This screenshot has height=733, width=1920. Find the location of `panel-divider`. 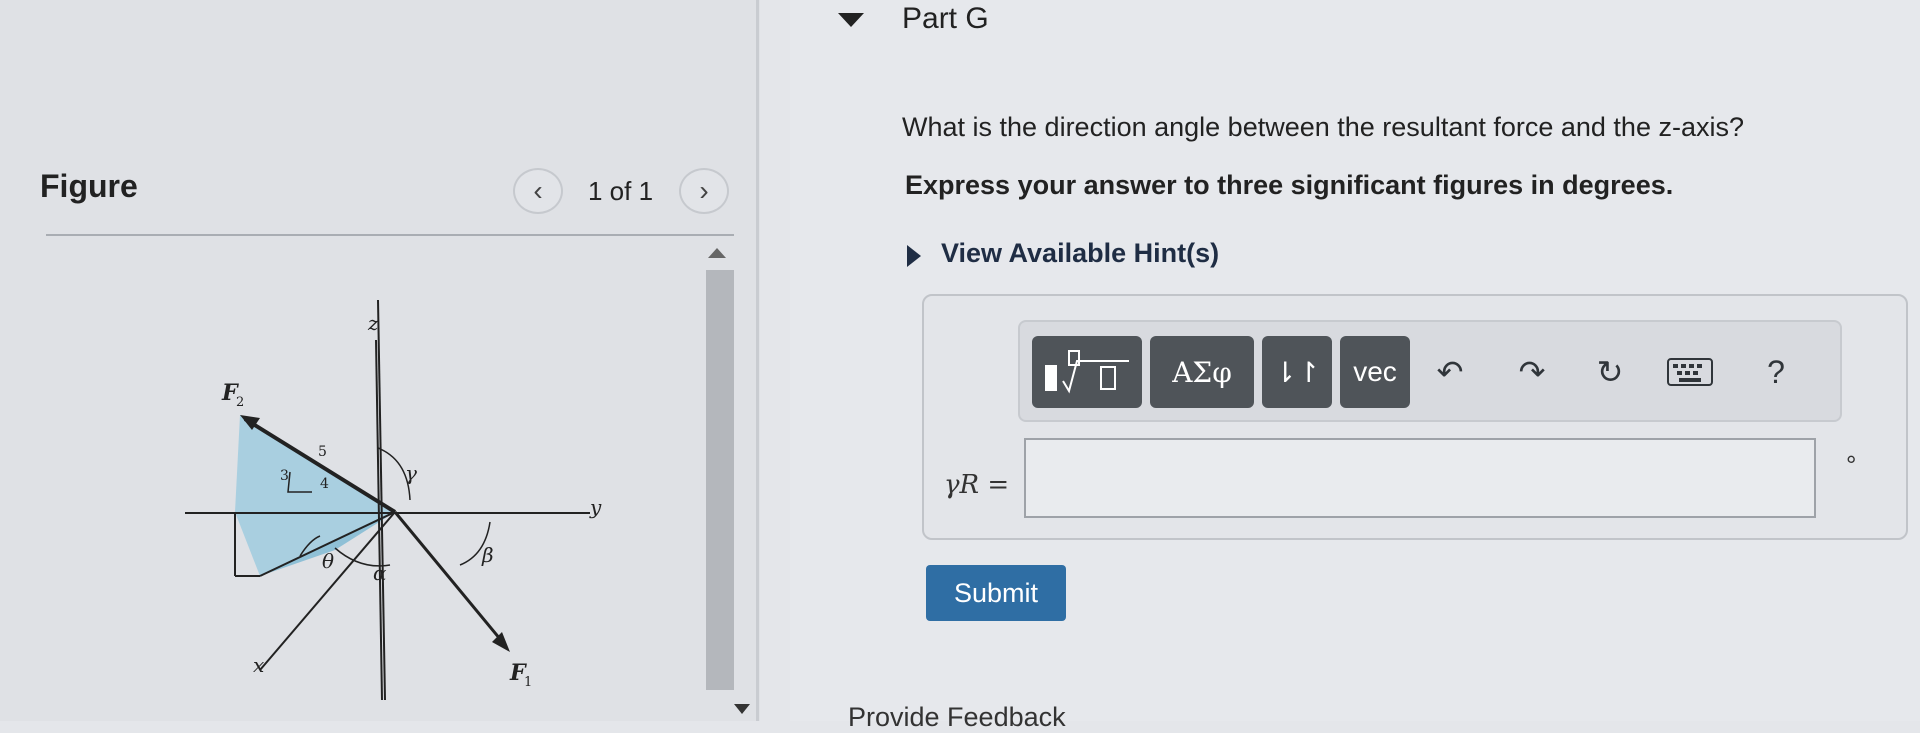

panel-divider is located at coordinates (757, 360).